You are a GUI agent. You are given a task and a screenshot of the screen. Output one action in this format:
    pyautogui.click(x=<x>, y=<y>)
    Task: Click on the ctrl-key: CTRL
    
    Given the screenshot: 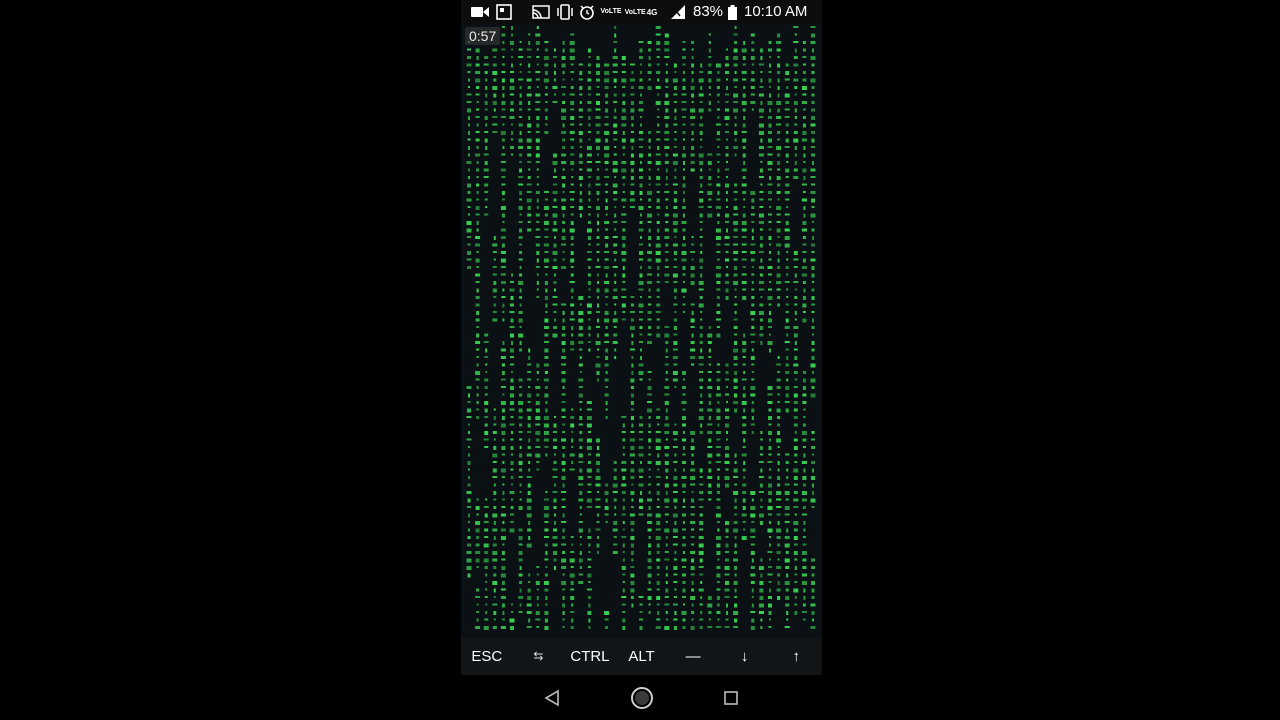 What is the action you would take?
    pyautogui.click(x=590, y=656)
    